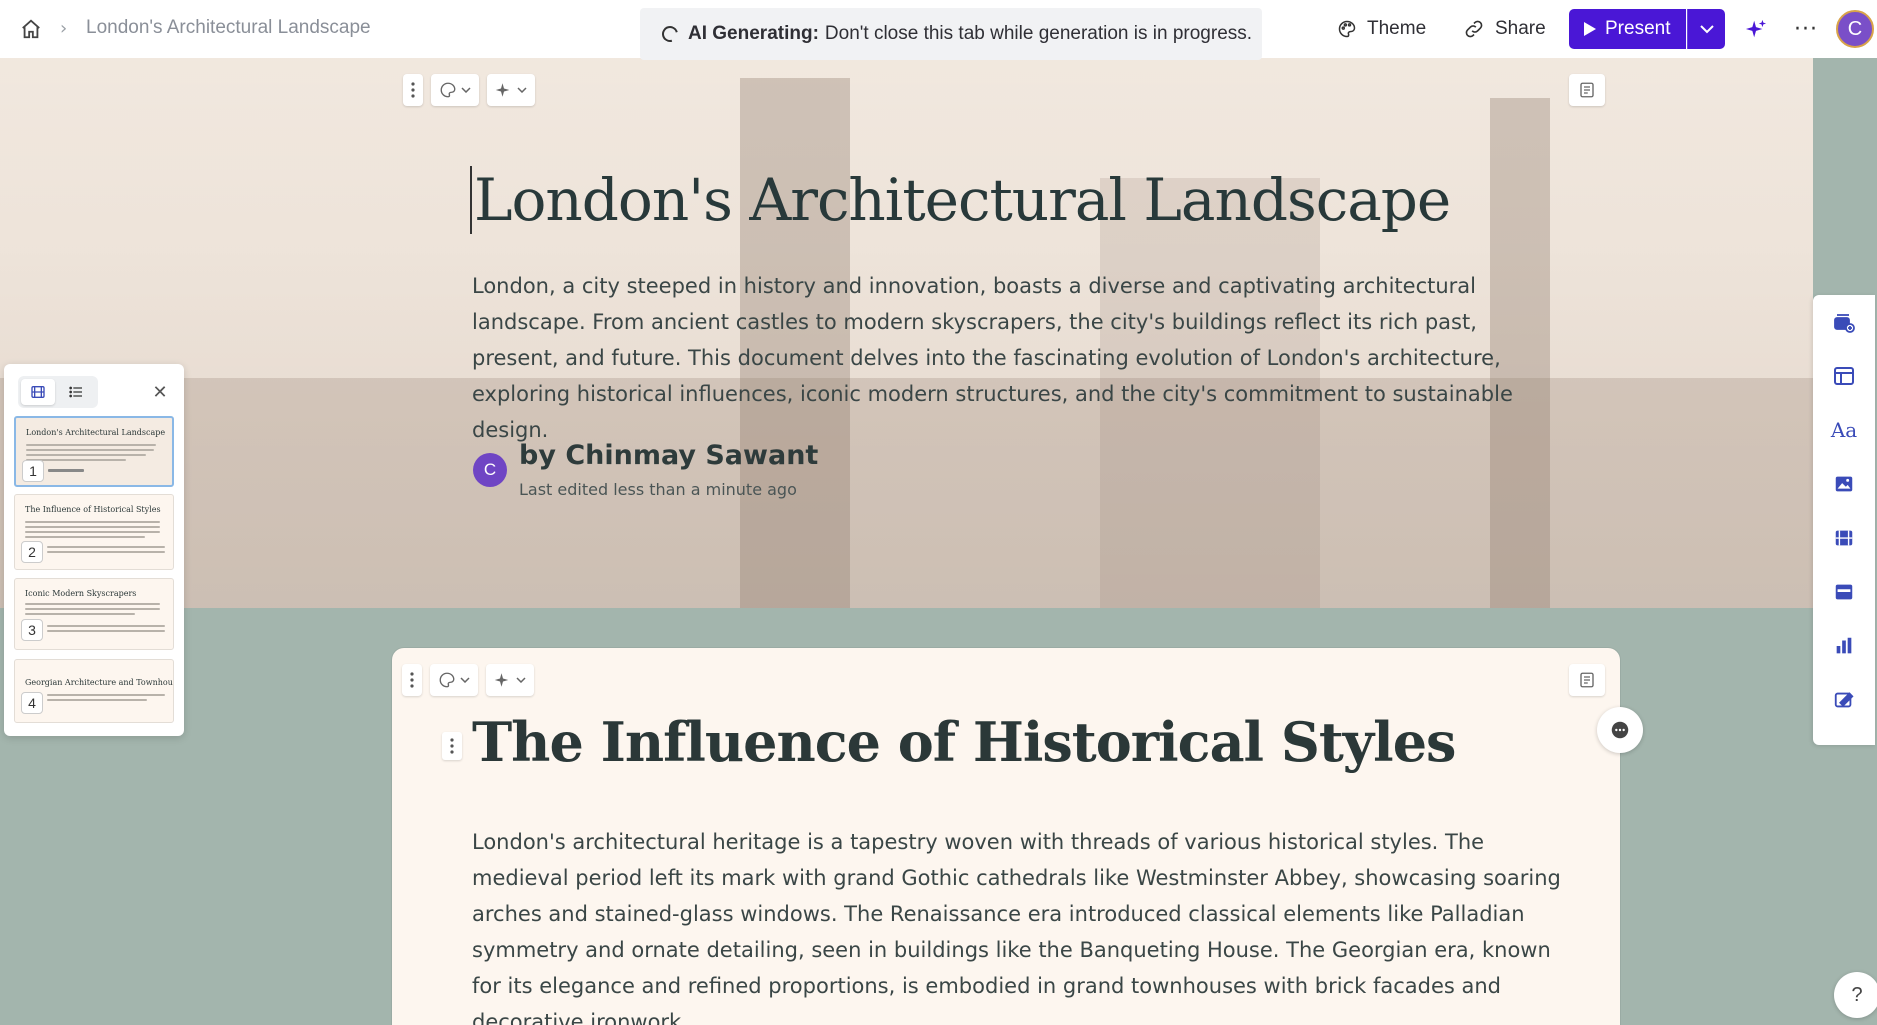 This screenshot has height=1025, width=1877. I want to click on text-icon: Aa, so click(1844, 430).